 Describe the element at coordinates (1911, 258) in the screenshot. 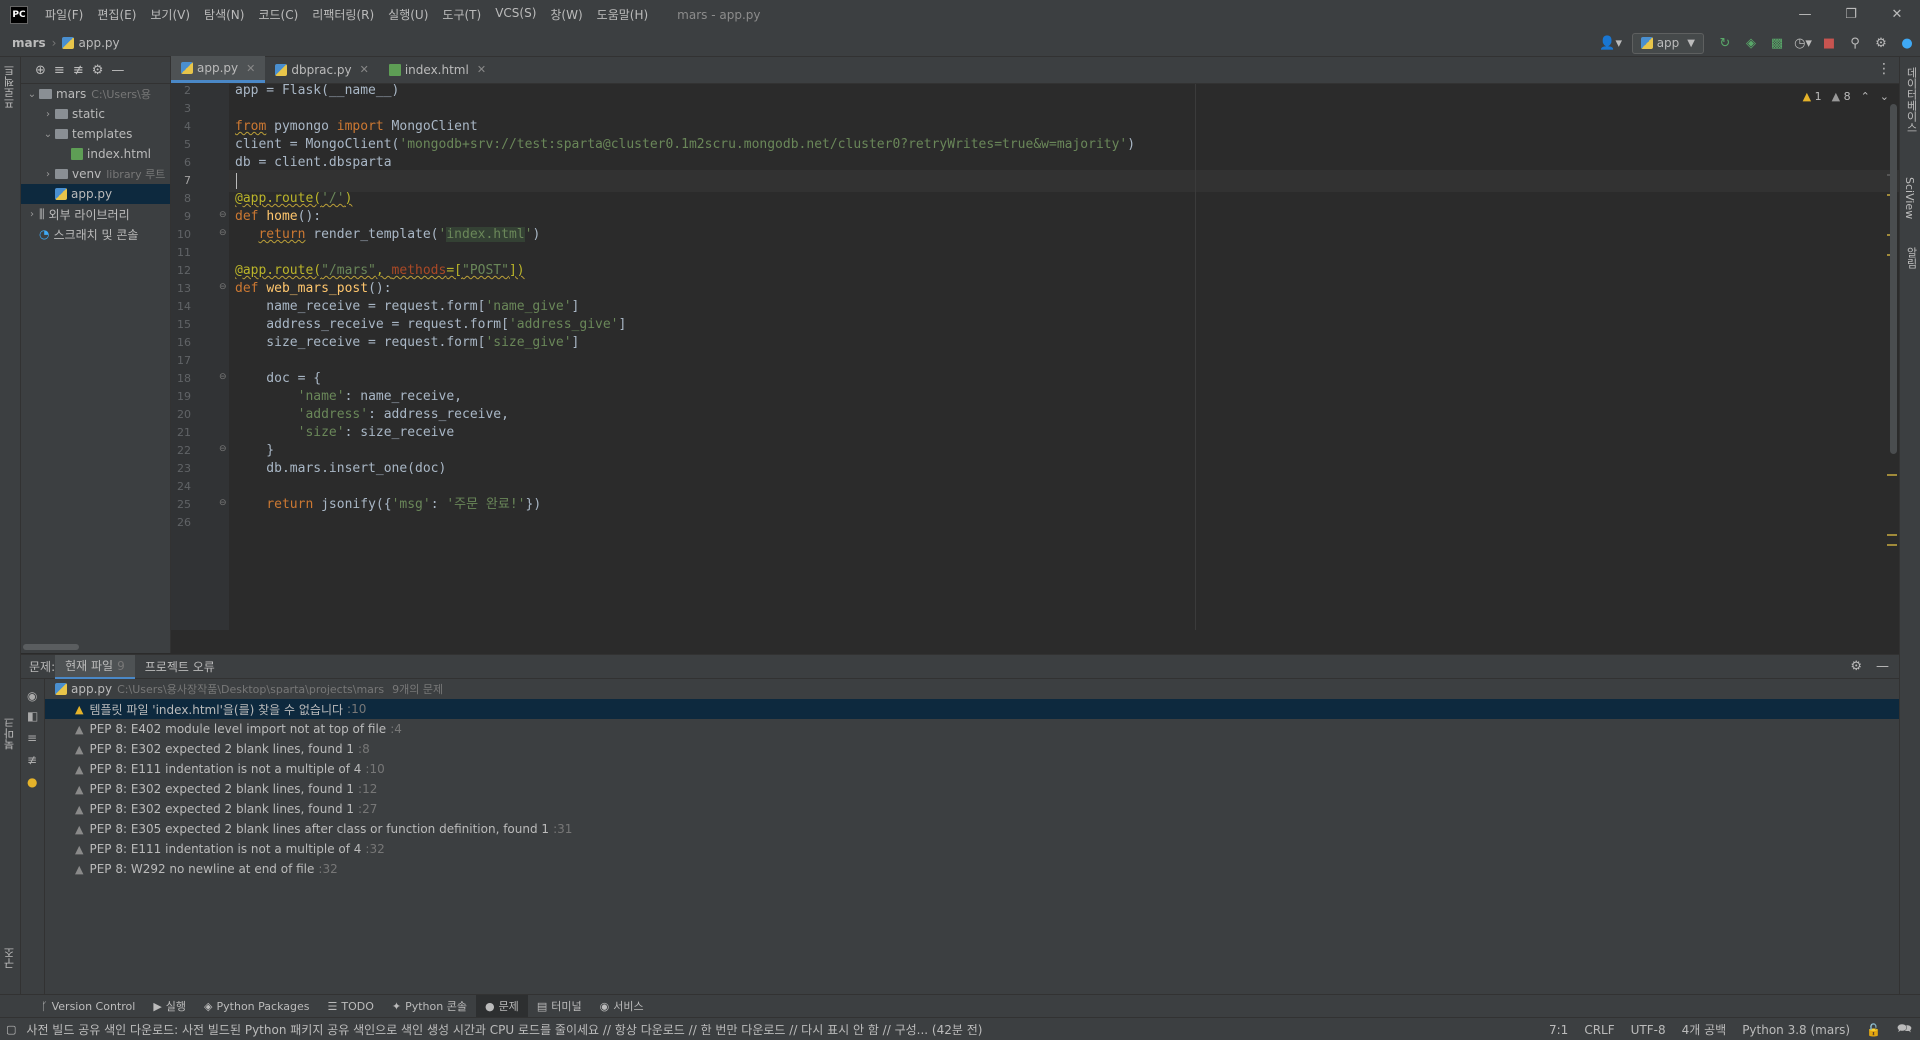

I see `notifications-tool-tab: 알림` at that location.